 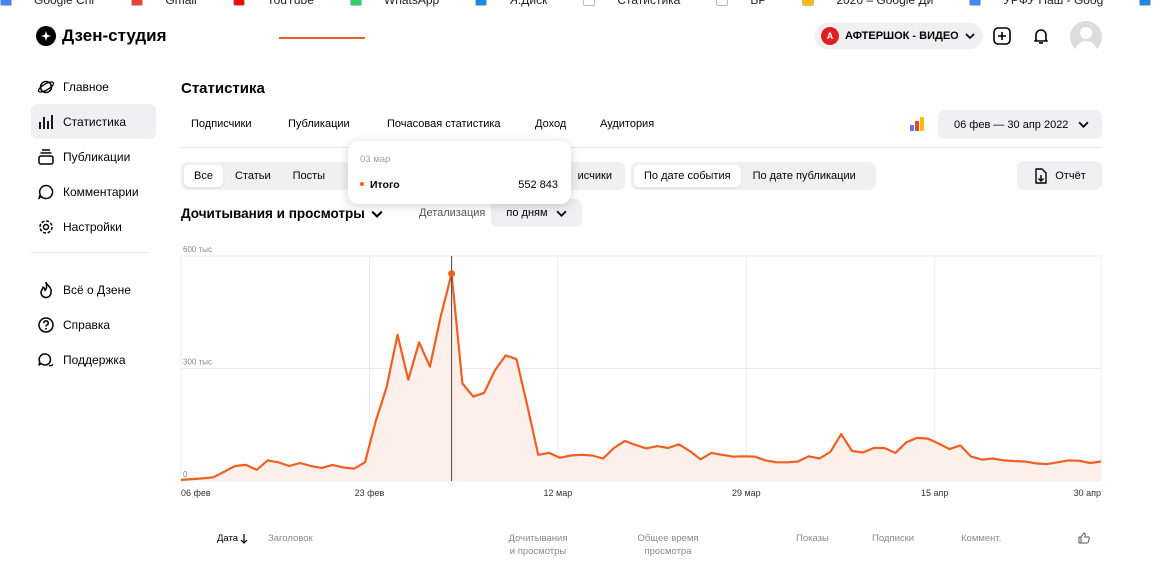 What do you see at coordinates (981, 538) in the screenshot?
I see `column-comments: Коммент.` at bounding box center [981, 538].